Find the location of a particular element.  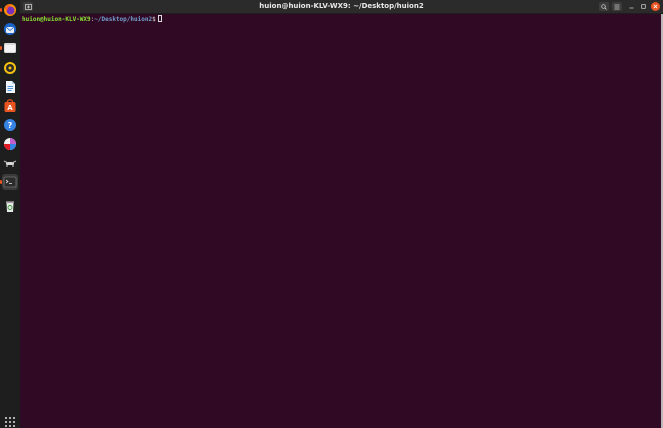

search-button is located at coordinates (604, 6).